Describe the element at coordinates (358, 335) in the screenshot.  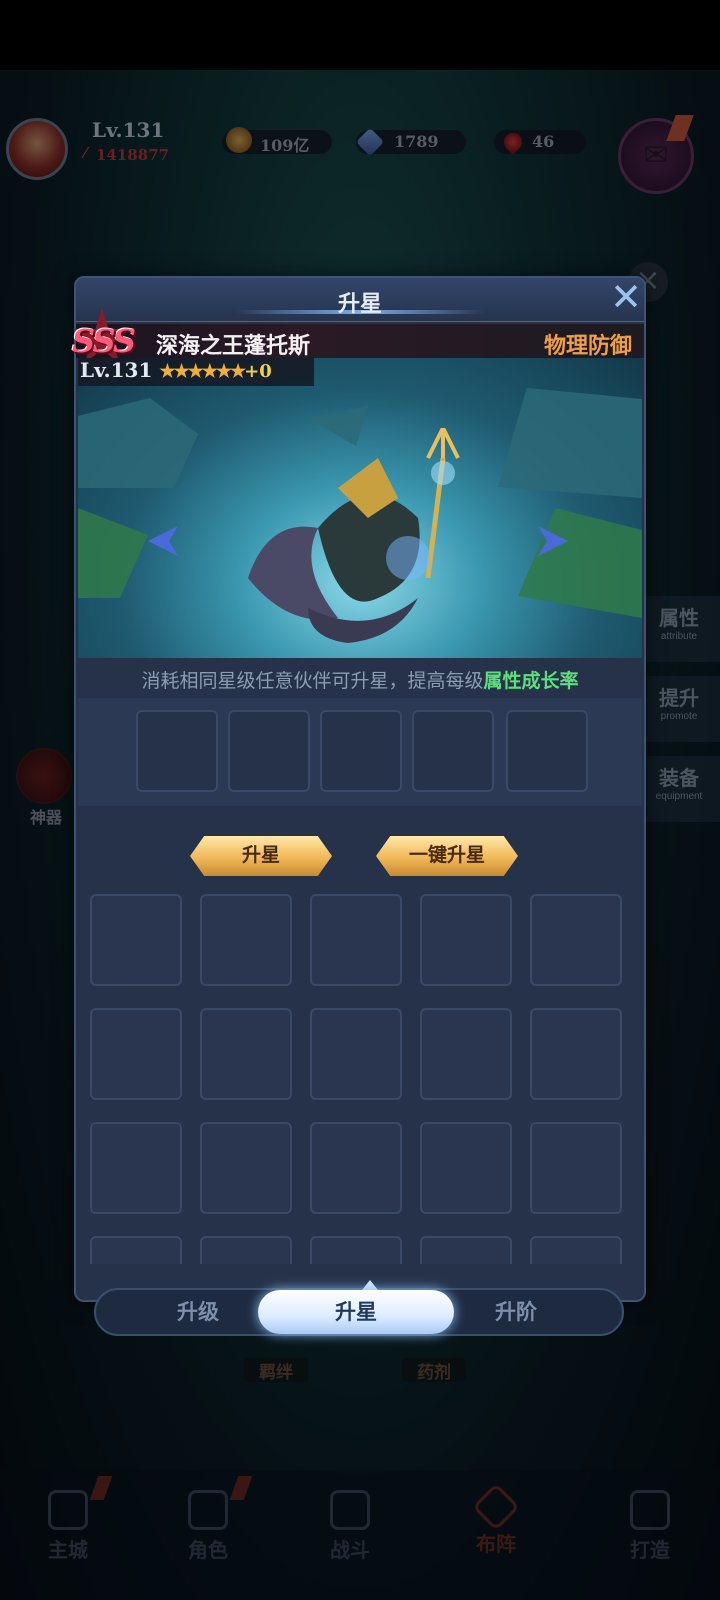
I see `hero-name-bar: SSS 深海之王蓬托斯 物理防御` at that location.